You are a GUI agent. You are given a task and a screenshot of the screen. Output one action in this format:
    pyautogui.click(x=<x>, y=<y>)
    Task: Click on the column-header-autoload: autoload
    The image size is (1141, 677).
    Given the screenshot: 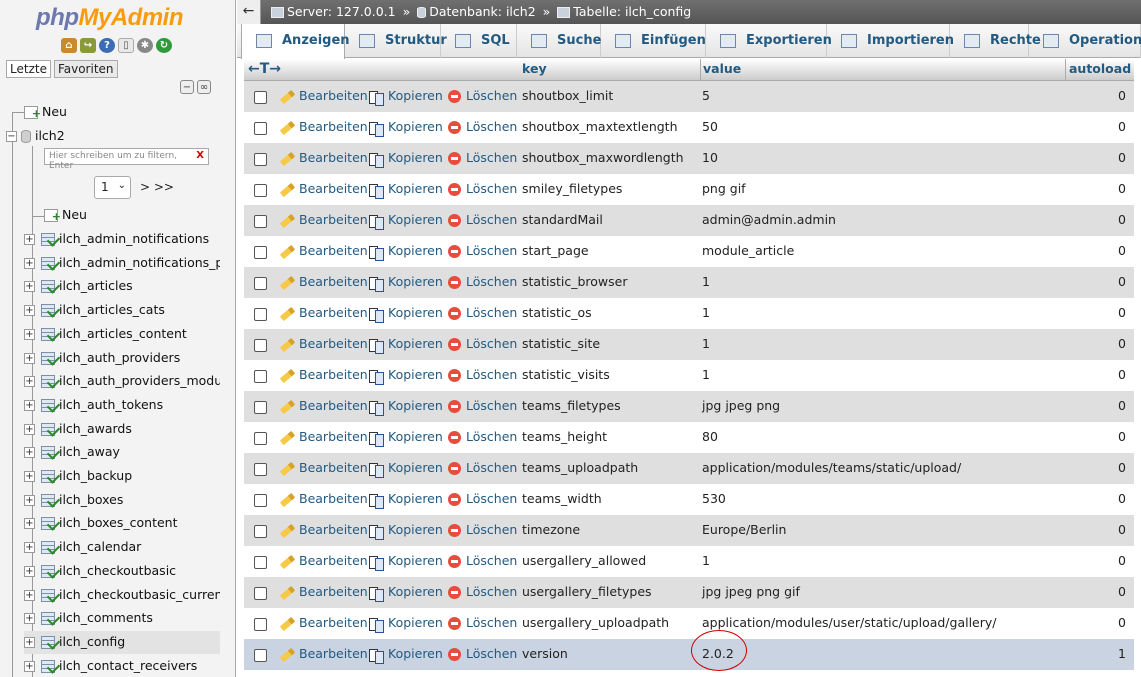 What is the action you would take?
    pyautogui.click(x=1100, y=70)
    